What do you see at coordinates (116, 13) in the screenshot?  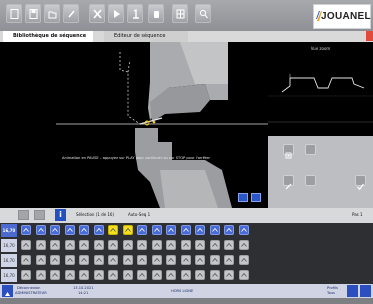 I see `play-icon` at bounding box center [116, 13].